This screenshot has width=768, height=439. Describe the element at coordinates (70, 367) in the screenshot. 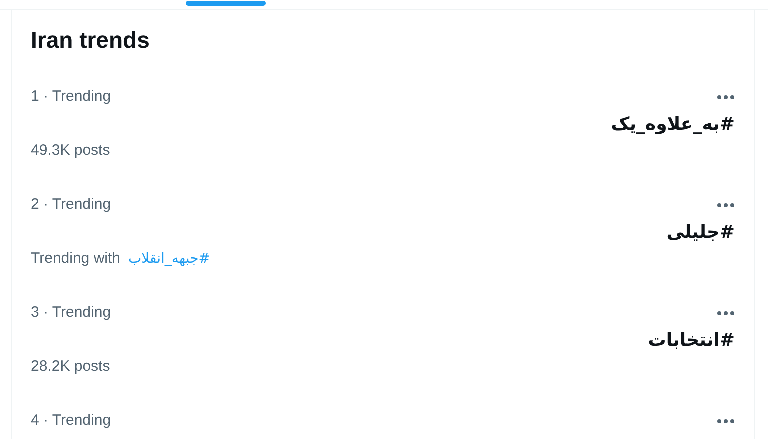

I see `post-count: 28.2K posts` at that location.